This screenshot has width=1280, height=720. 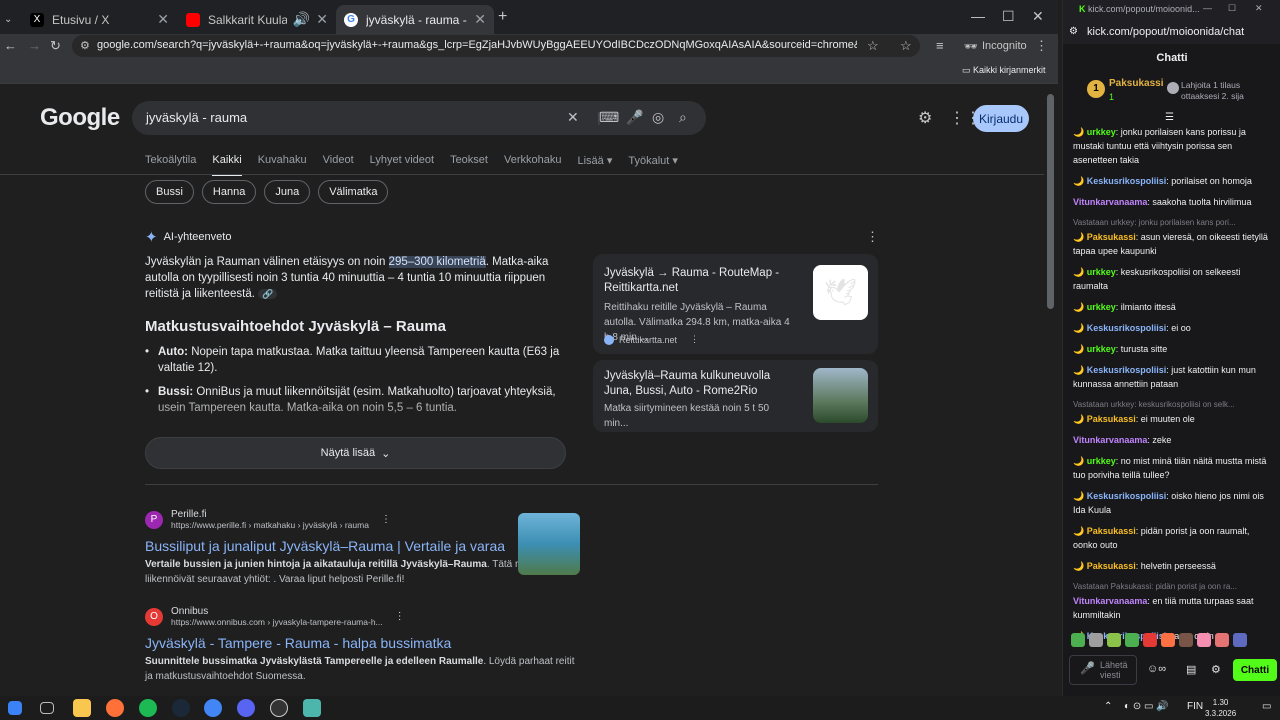 I want to click on tab-tools: Työkalut ▾, so click(x=653, y=165).